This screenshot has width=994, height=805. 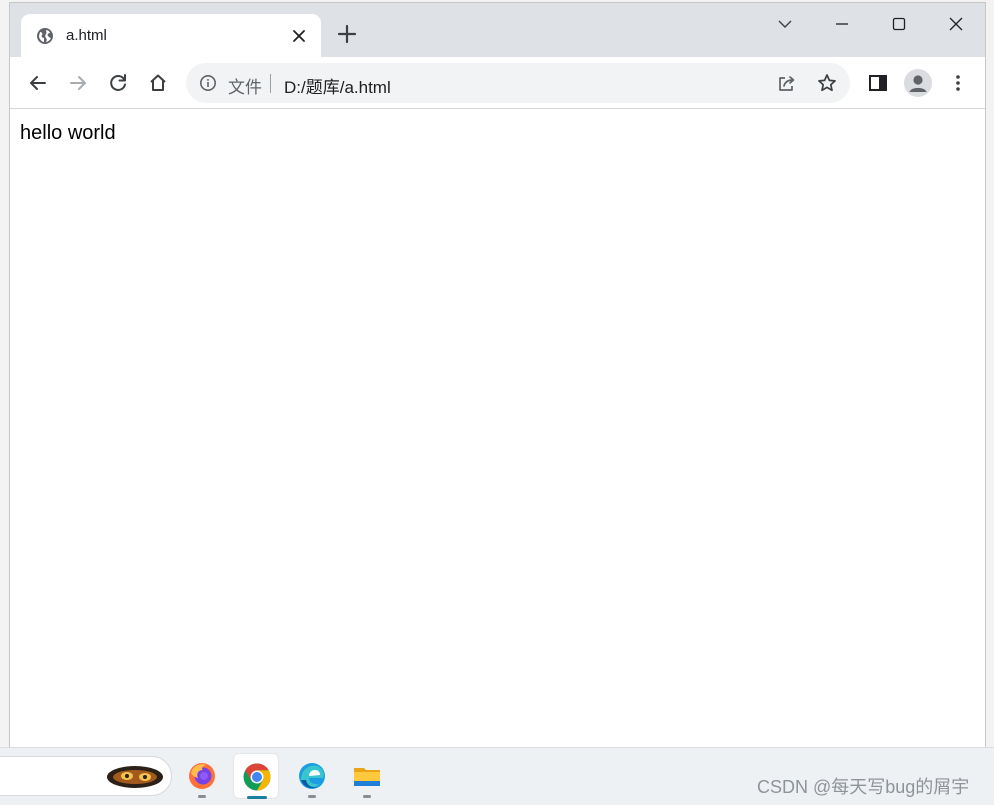 I want to click on address-bar: 文件 D:/题库/a.html, so click(x=518, y=83).